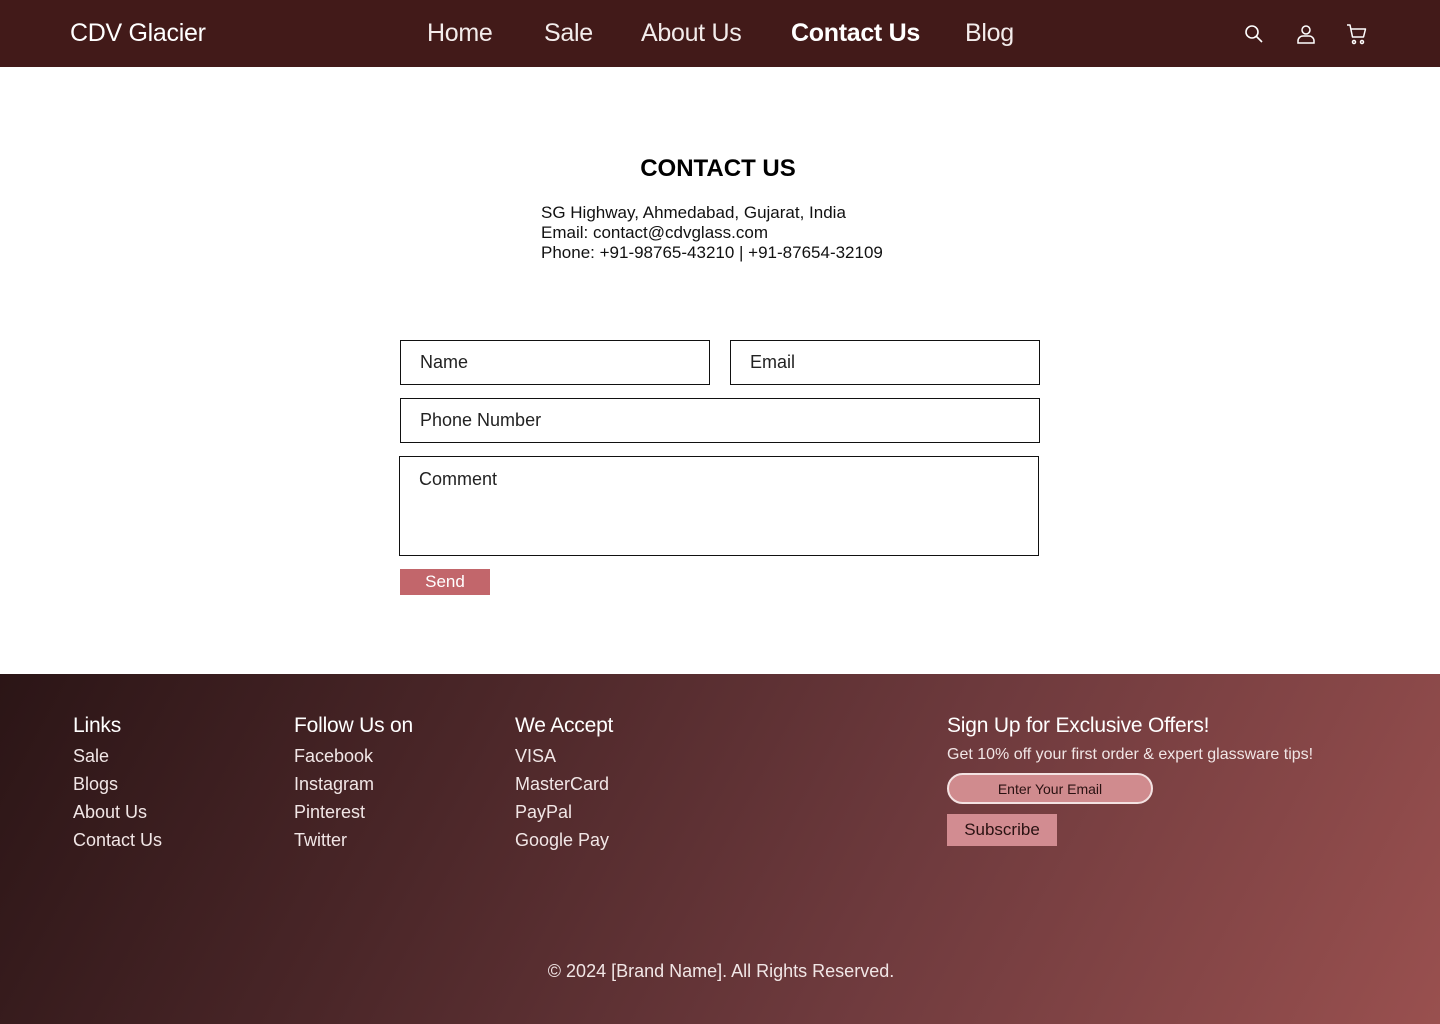 This screenshot has width=1440, height=1024. Describe the element at coordinates (712, 252) in the screenshot. I see `contact-phone: Phone: +91-98765-43210 | +91-87654-32109` at that location.